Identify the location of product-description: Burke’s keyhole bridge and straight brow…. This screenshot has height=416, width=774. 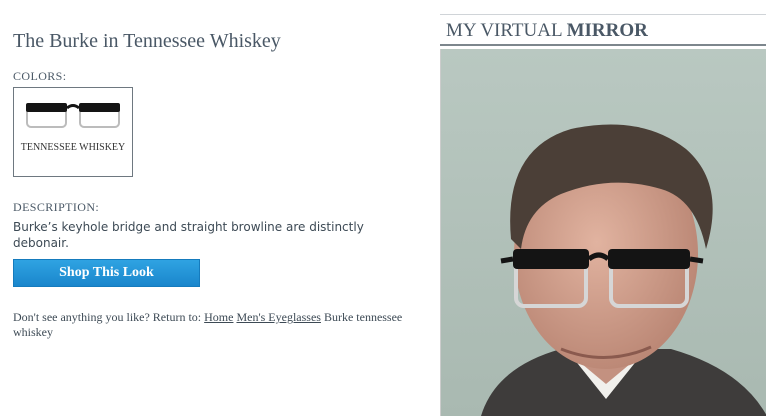
(188, 235).